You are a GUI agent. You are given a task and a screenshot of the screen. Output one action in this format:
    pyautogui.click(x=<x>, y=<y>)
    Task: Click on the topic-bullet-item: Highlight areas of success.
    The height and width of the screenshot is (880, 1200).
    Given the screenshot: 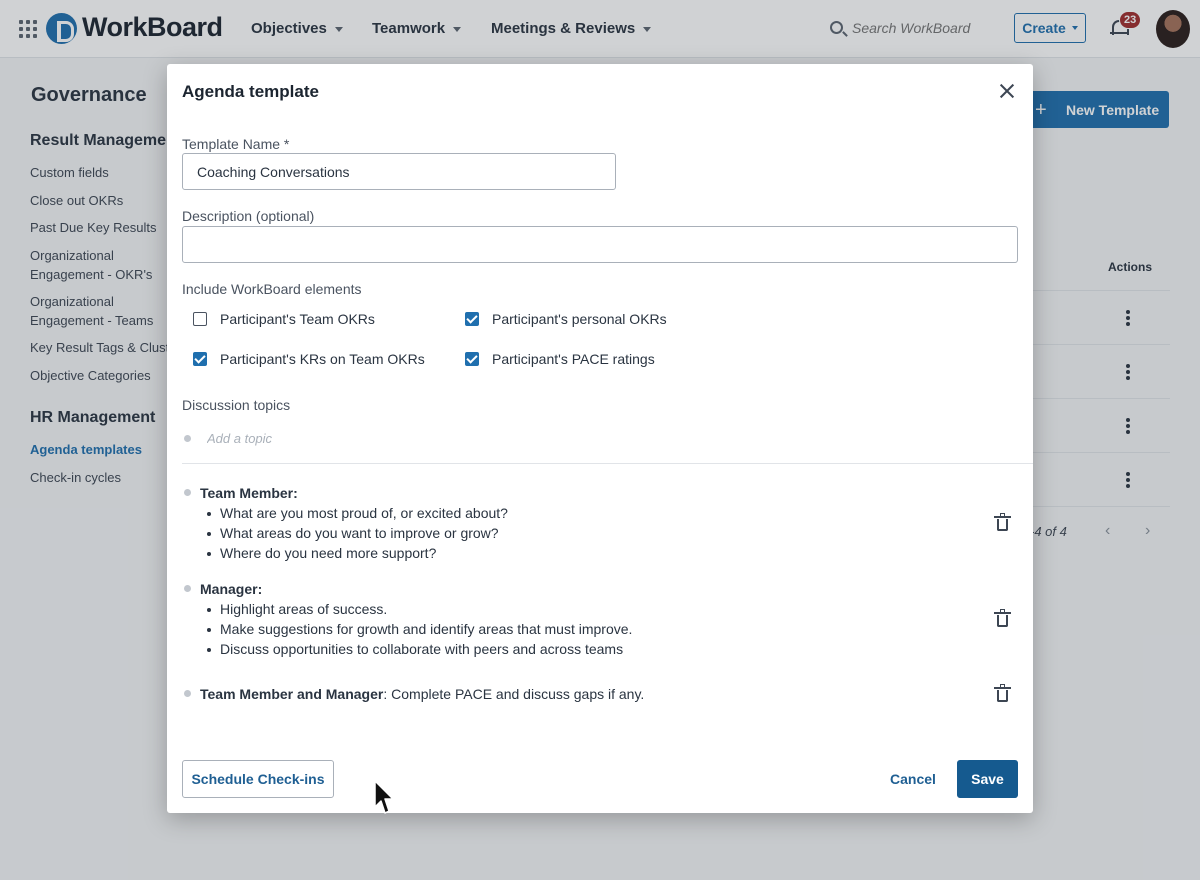 What is the action you would take?
    pyautogui.click(x=297, y=609)
    